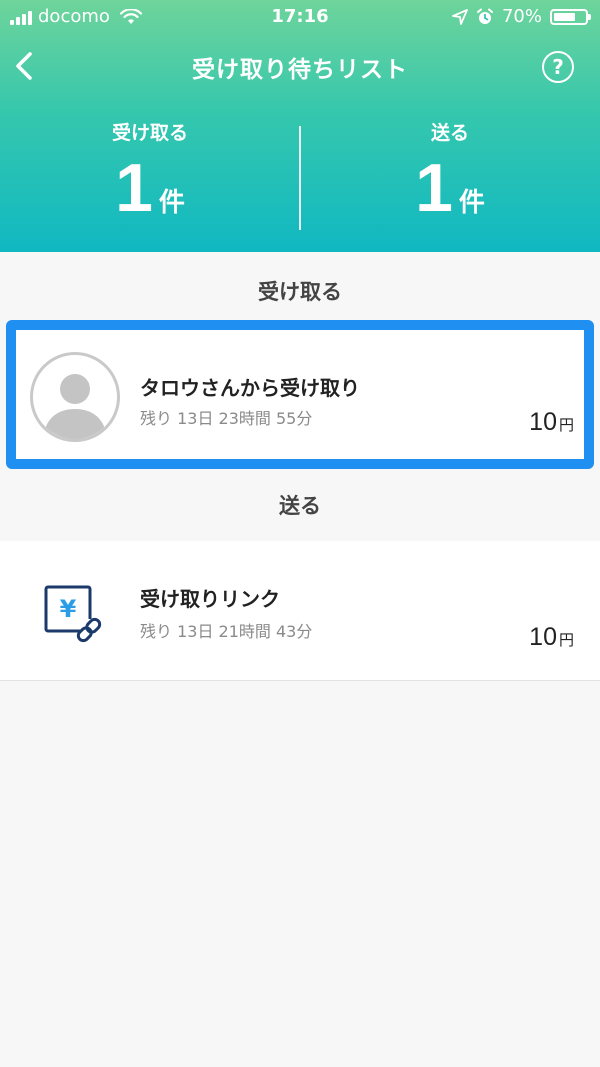 This screenshot has height=1067, width=600. I want to click on receive-list-item: タロウさんから受け取り 残り 13日 23時間 55分 10 円, so click(300, 394).